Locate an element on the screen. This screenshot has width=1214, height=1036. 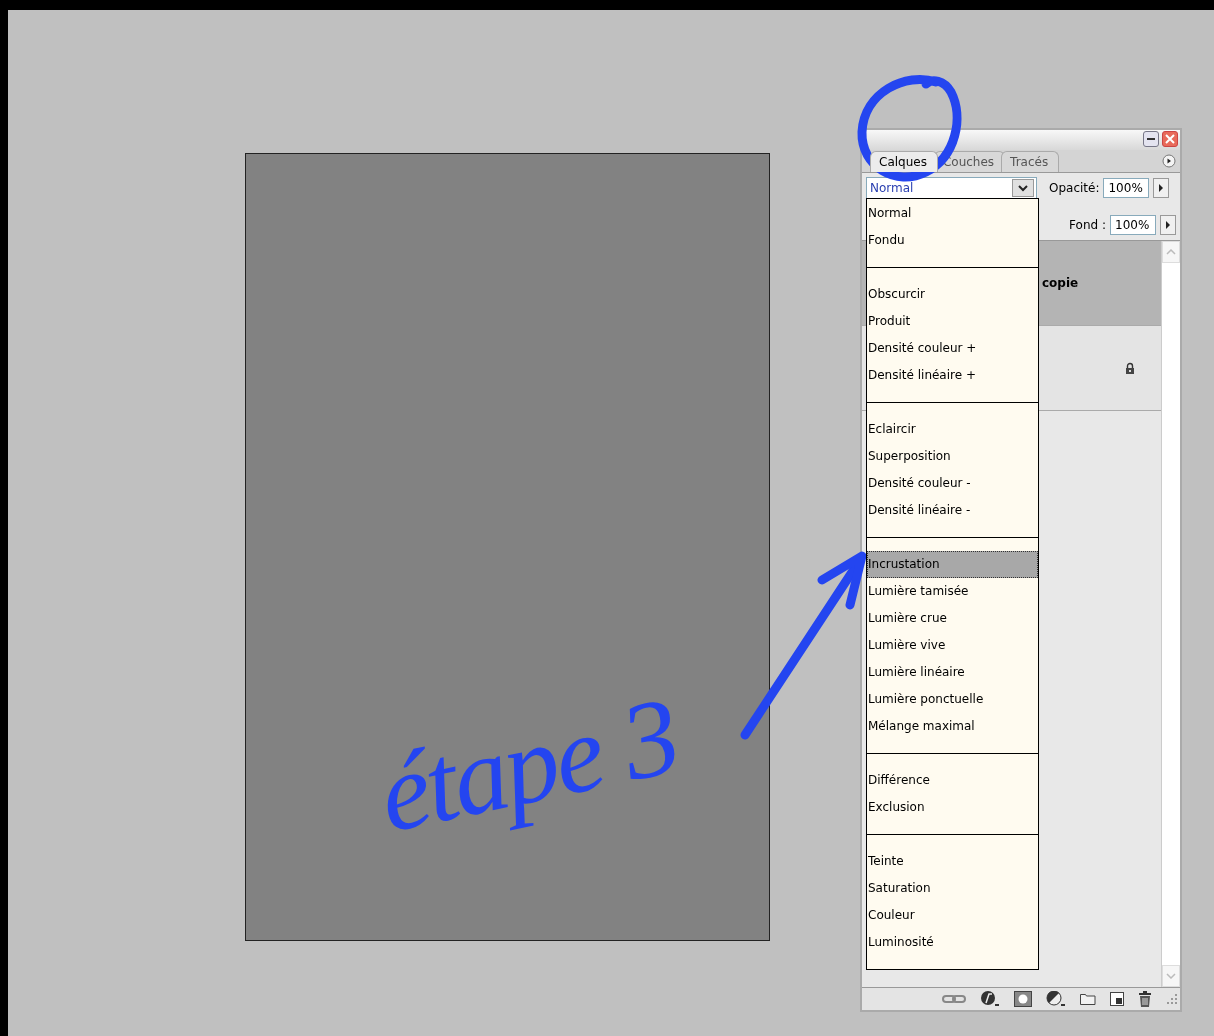
menu-item: Lumière tamisée is located at coordinates (952, 591).